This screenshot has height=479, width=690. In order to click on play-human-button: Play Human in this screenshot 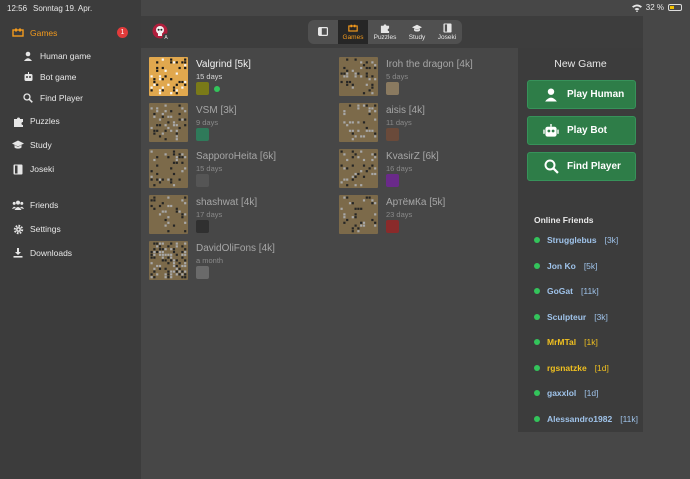, I will do `click(581, 94)`.